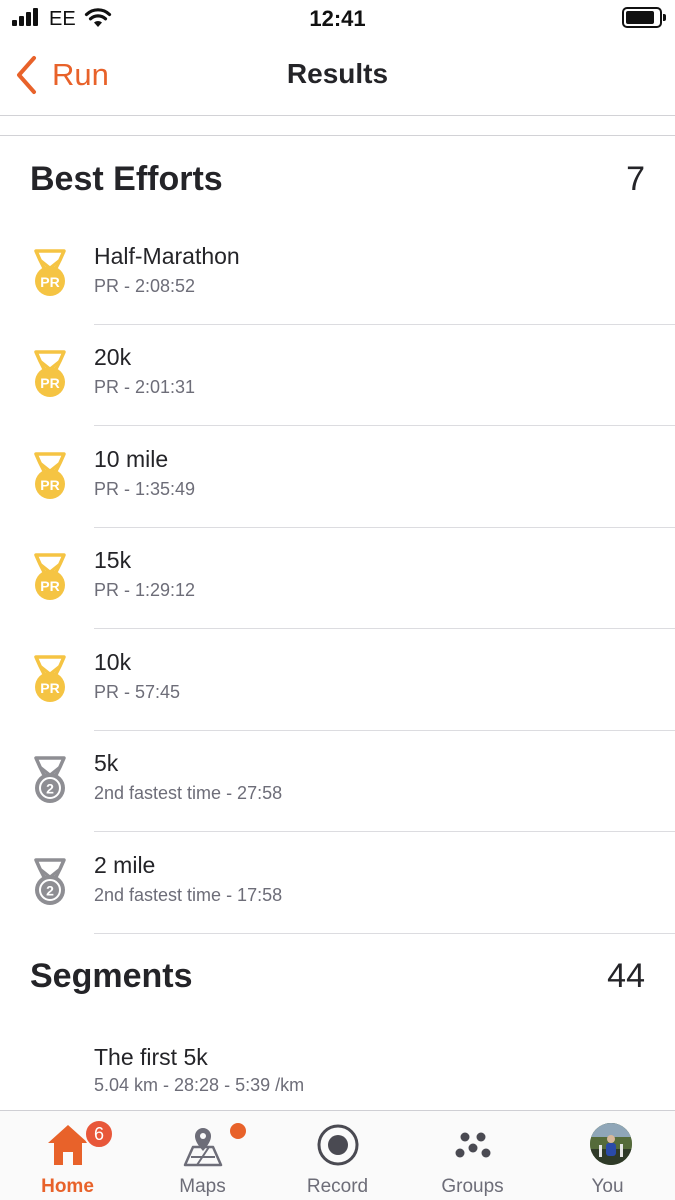  What do you see at coordinates (473, 1145) in the screenshot?
I see `groups-icon` at bounding box center [473, 1145].